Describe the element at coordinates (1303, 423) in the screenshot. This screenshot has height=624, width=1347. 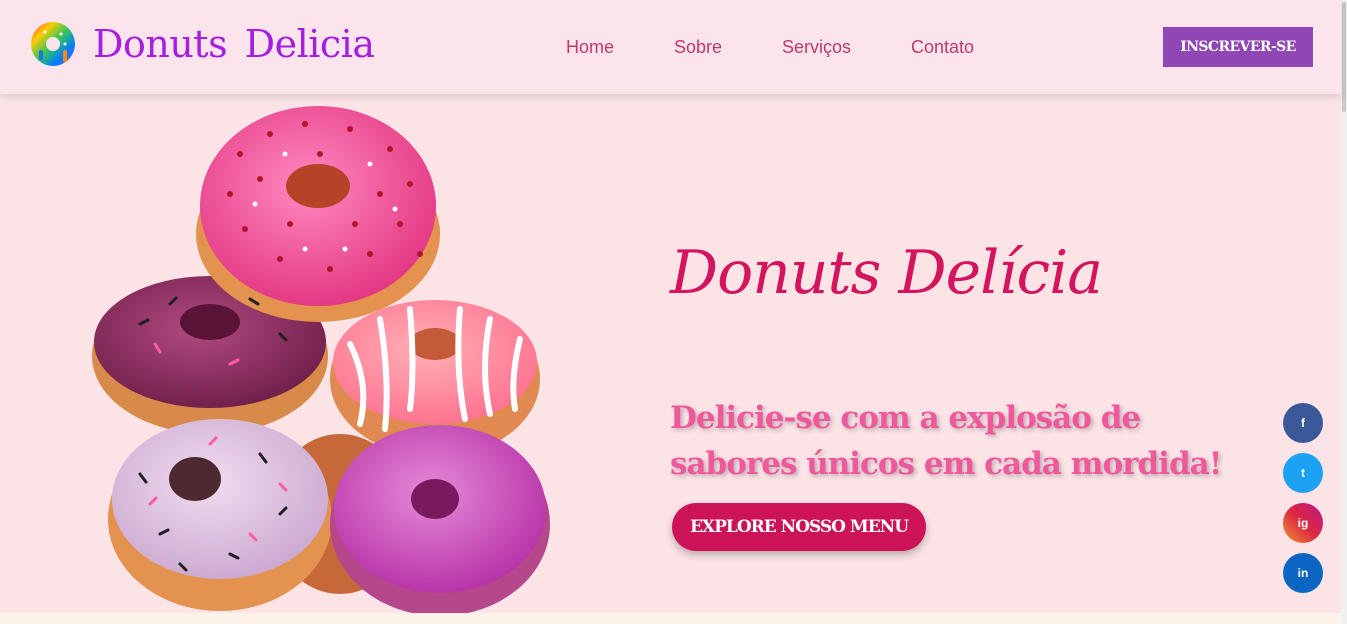
I see `facebook-icon: f` at that location.